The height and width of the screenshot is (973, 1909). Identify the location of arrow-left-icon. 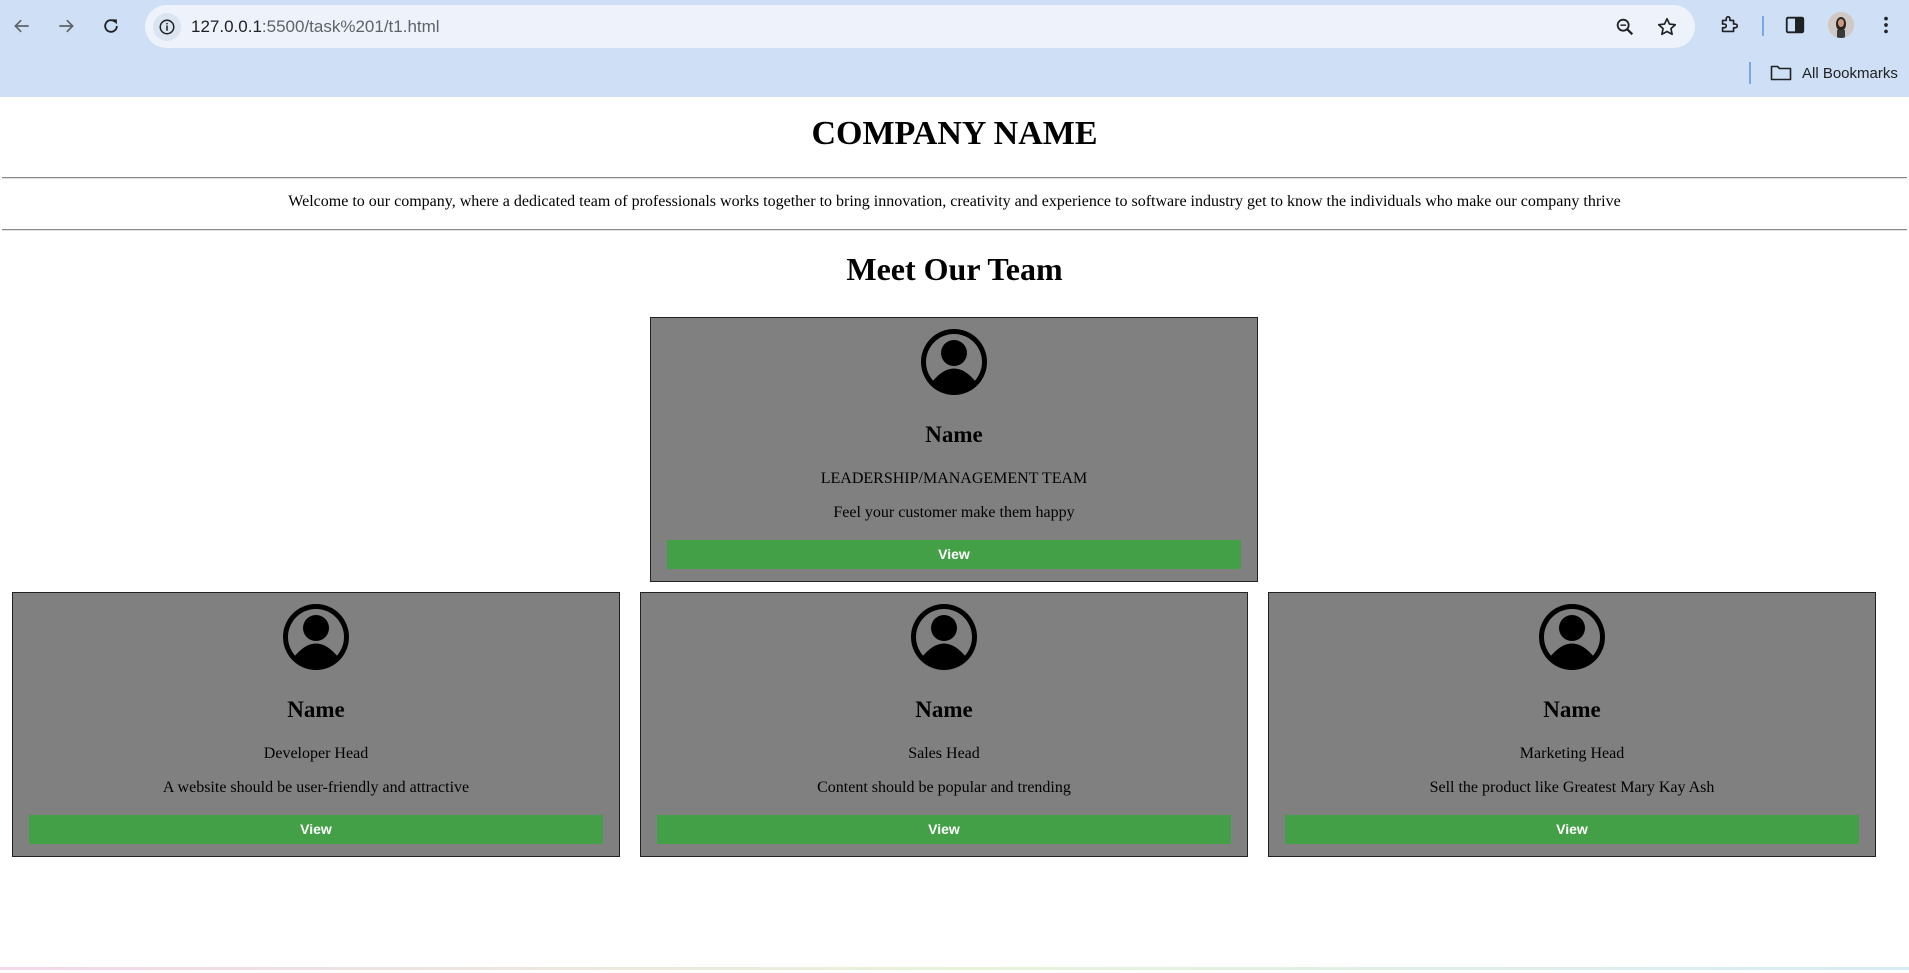
(21, 26).